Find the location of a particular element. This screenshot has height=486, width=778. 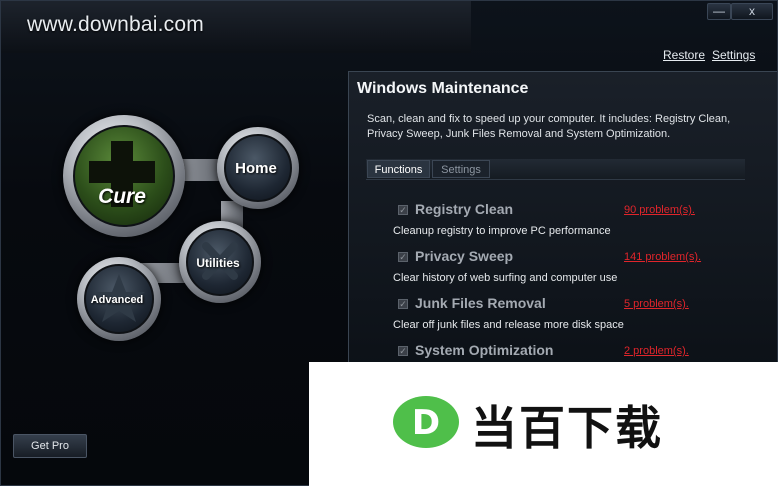

junk-files-checkbox: ✓ is located at coordinates (403, 304).